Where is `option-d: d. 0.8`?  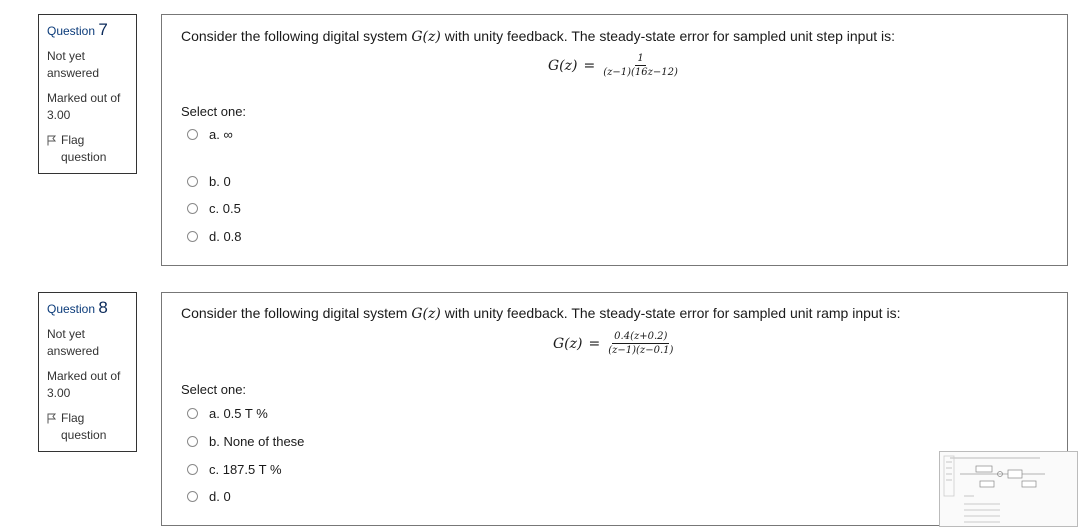 option-d: d. 0.8 is located at coordinates (214, 236).